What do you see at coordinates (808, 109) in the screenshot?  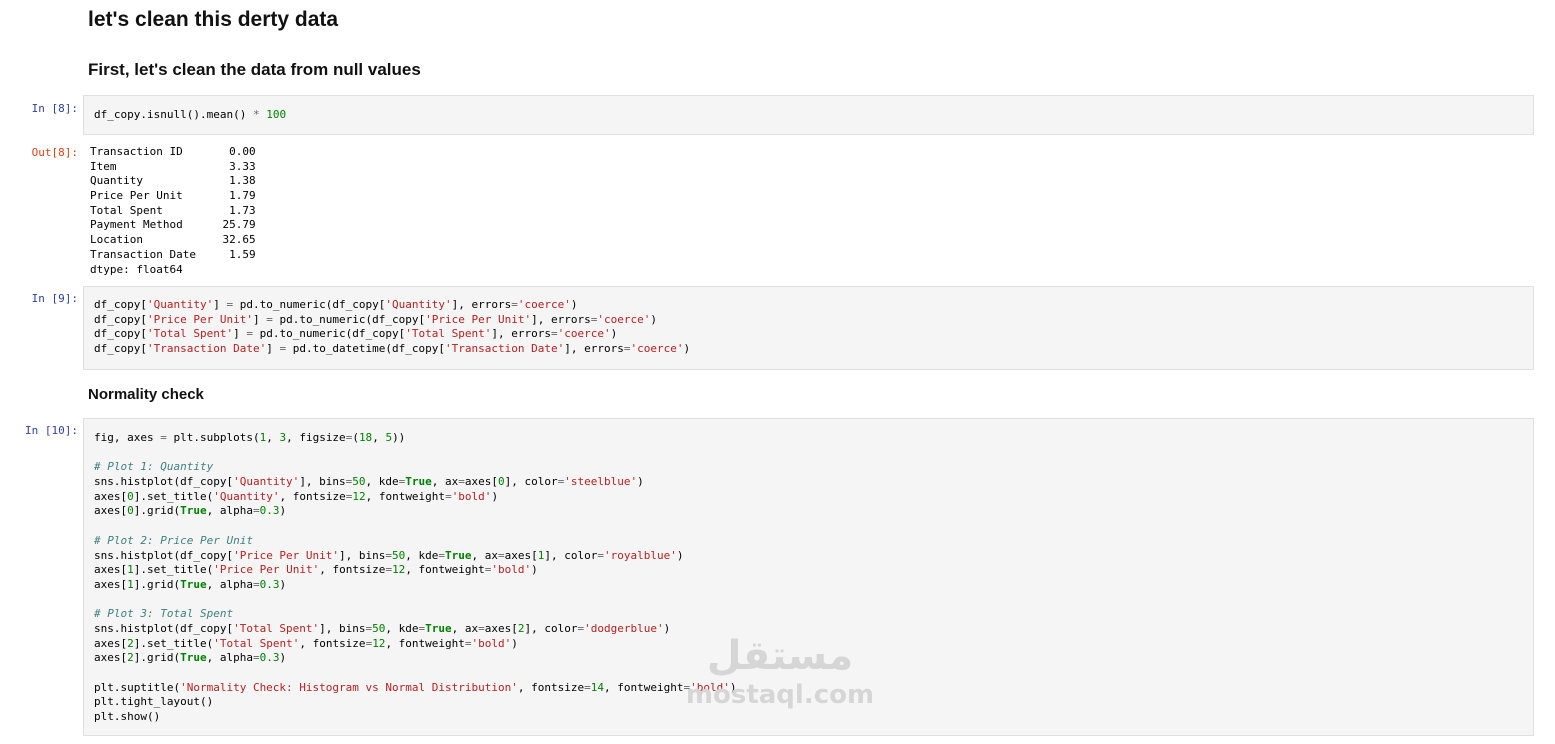 I see `code-cell-8-source: df_copy.isnull().mean() * 100` at bounding box center [808, 109].